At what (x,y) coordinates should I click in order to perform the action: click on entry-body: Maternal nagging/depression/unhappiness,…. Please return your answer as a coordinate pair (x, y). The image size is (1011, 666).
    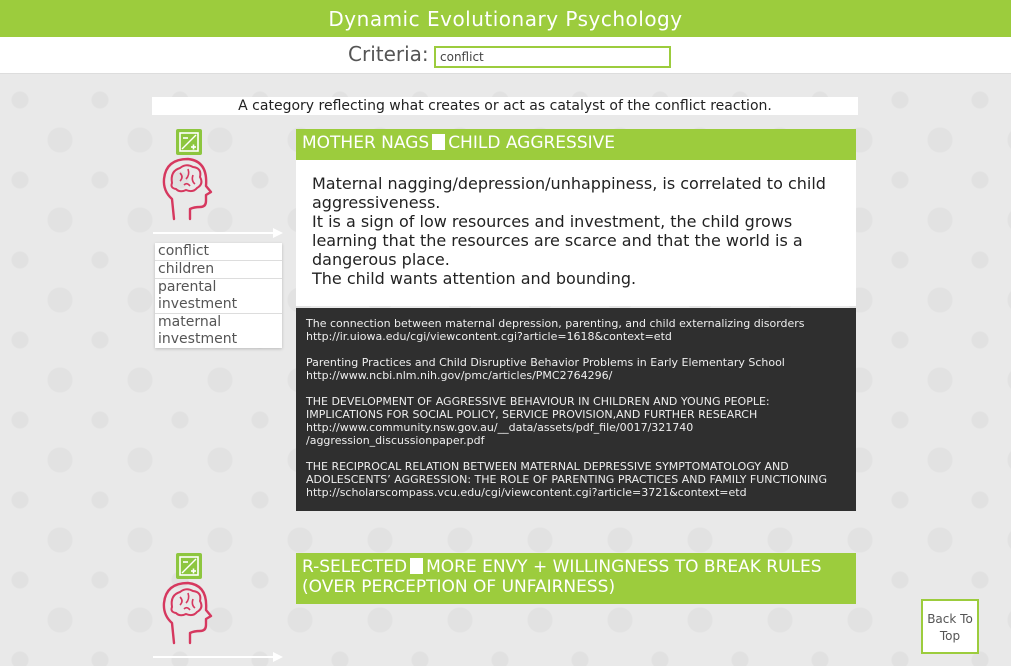
    Looking at the image, I should click on (576, 233).